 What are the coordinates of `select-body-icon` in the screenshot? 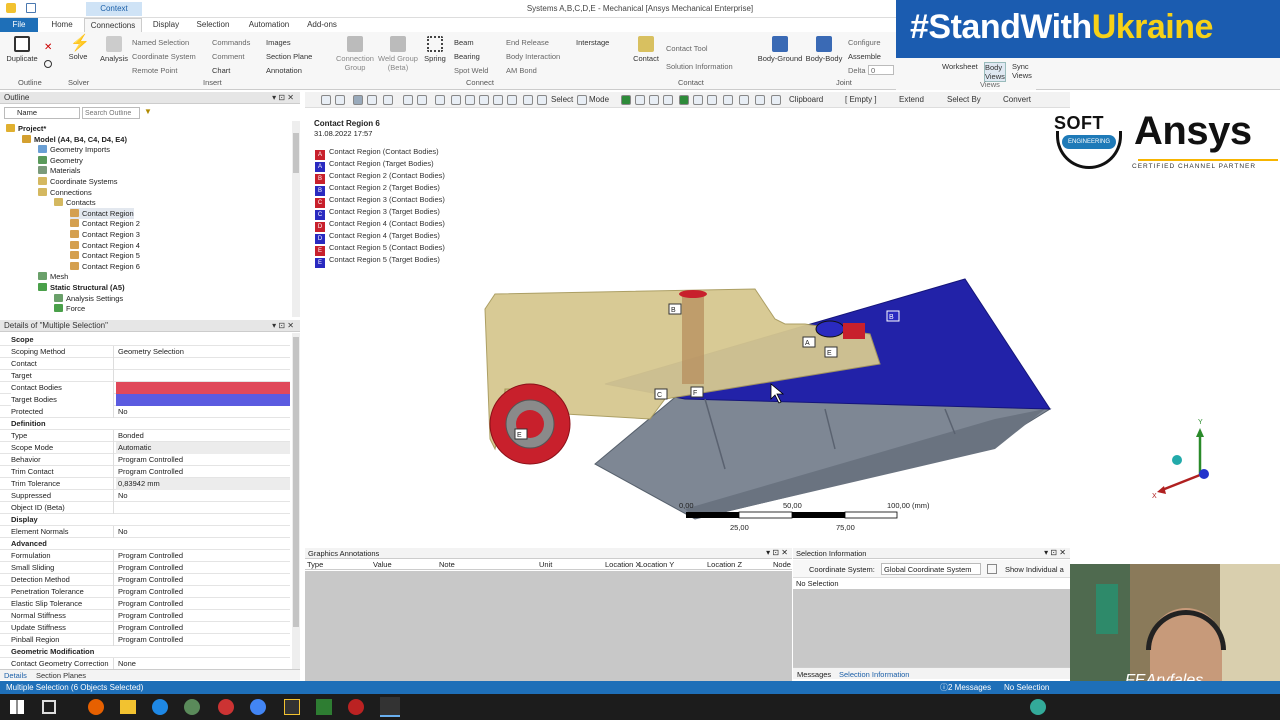 It's located at (668, 100).